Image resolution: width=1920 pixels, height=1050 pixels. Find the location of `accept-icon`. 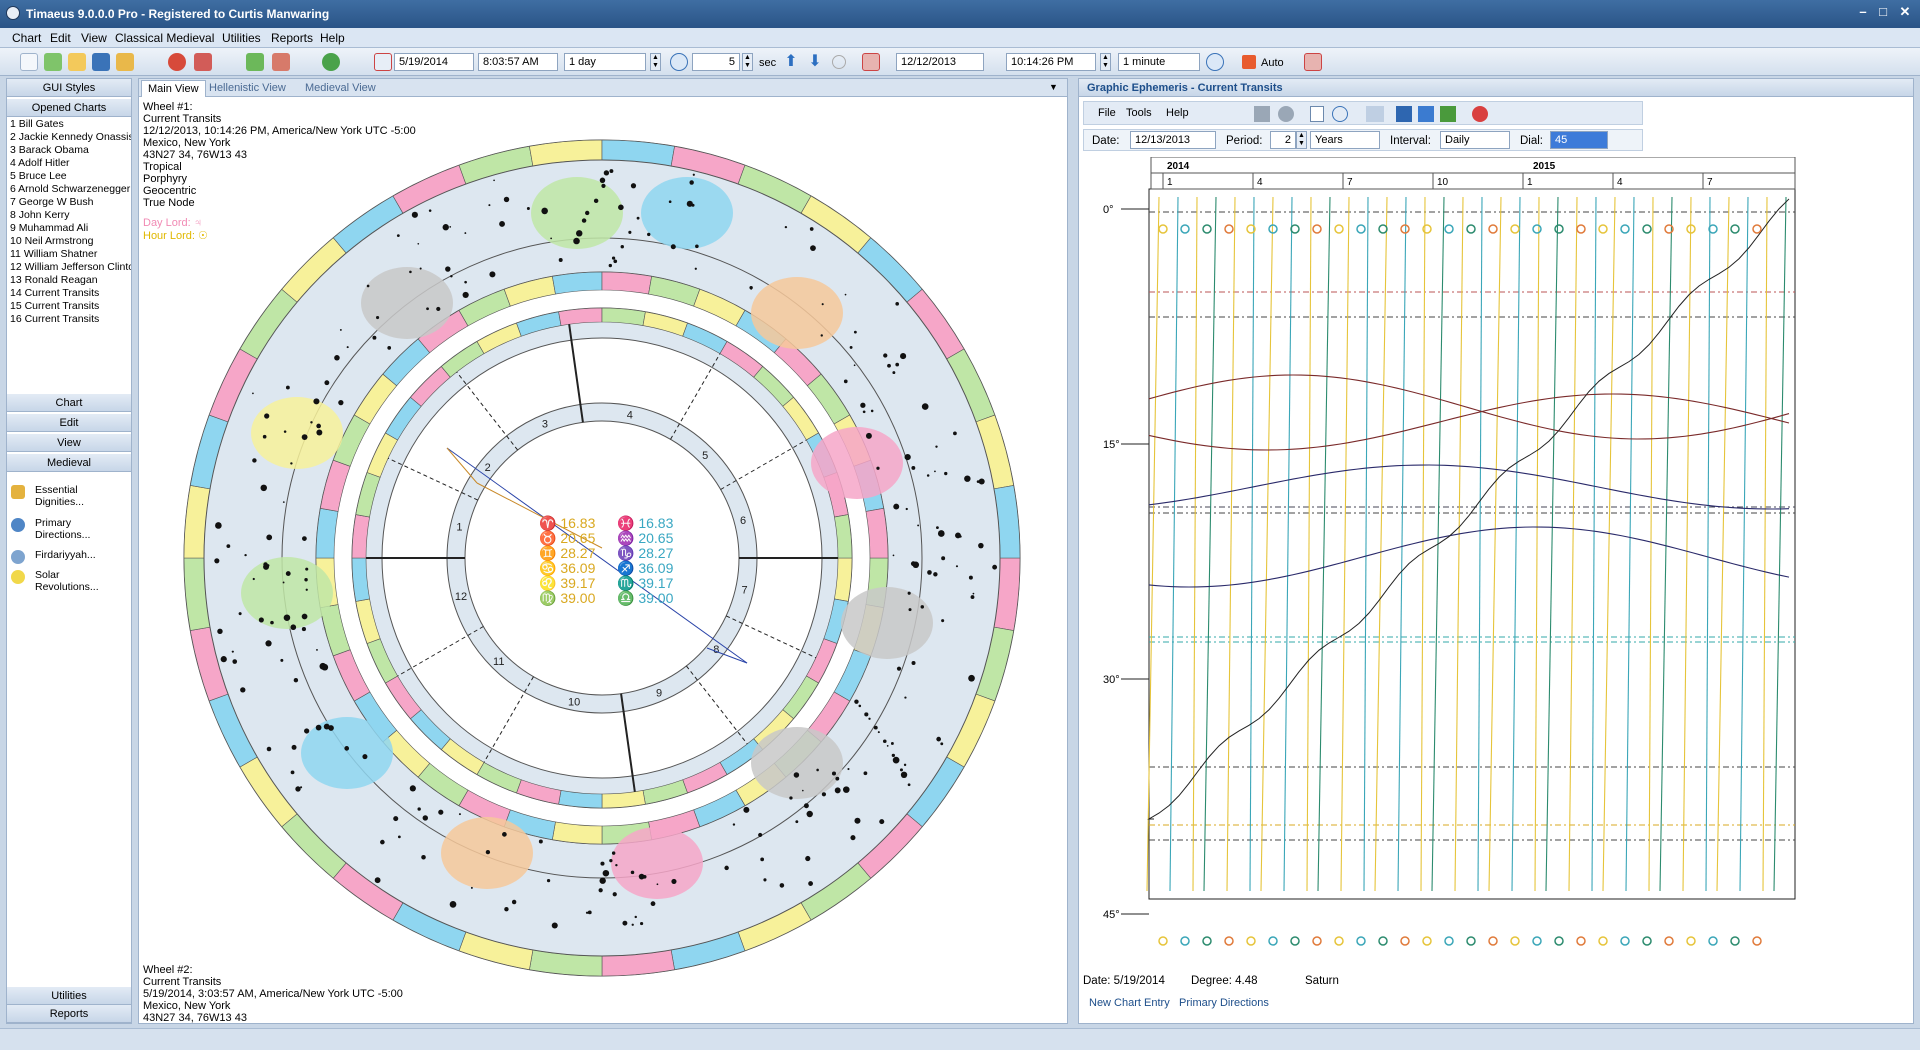

accept-icon is located at coordinates (255, 62).